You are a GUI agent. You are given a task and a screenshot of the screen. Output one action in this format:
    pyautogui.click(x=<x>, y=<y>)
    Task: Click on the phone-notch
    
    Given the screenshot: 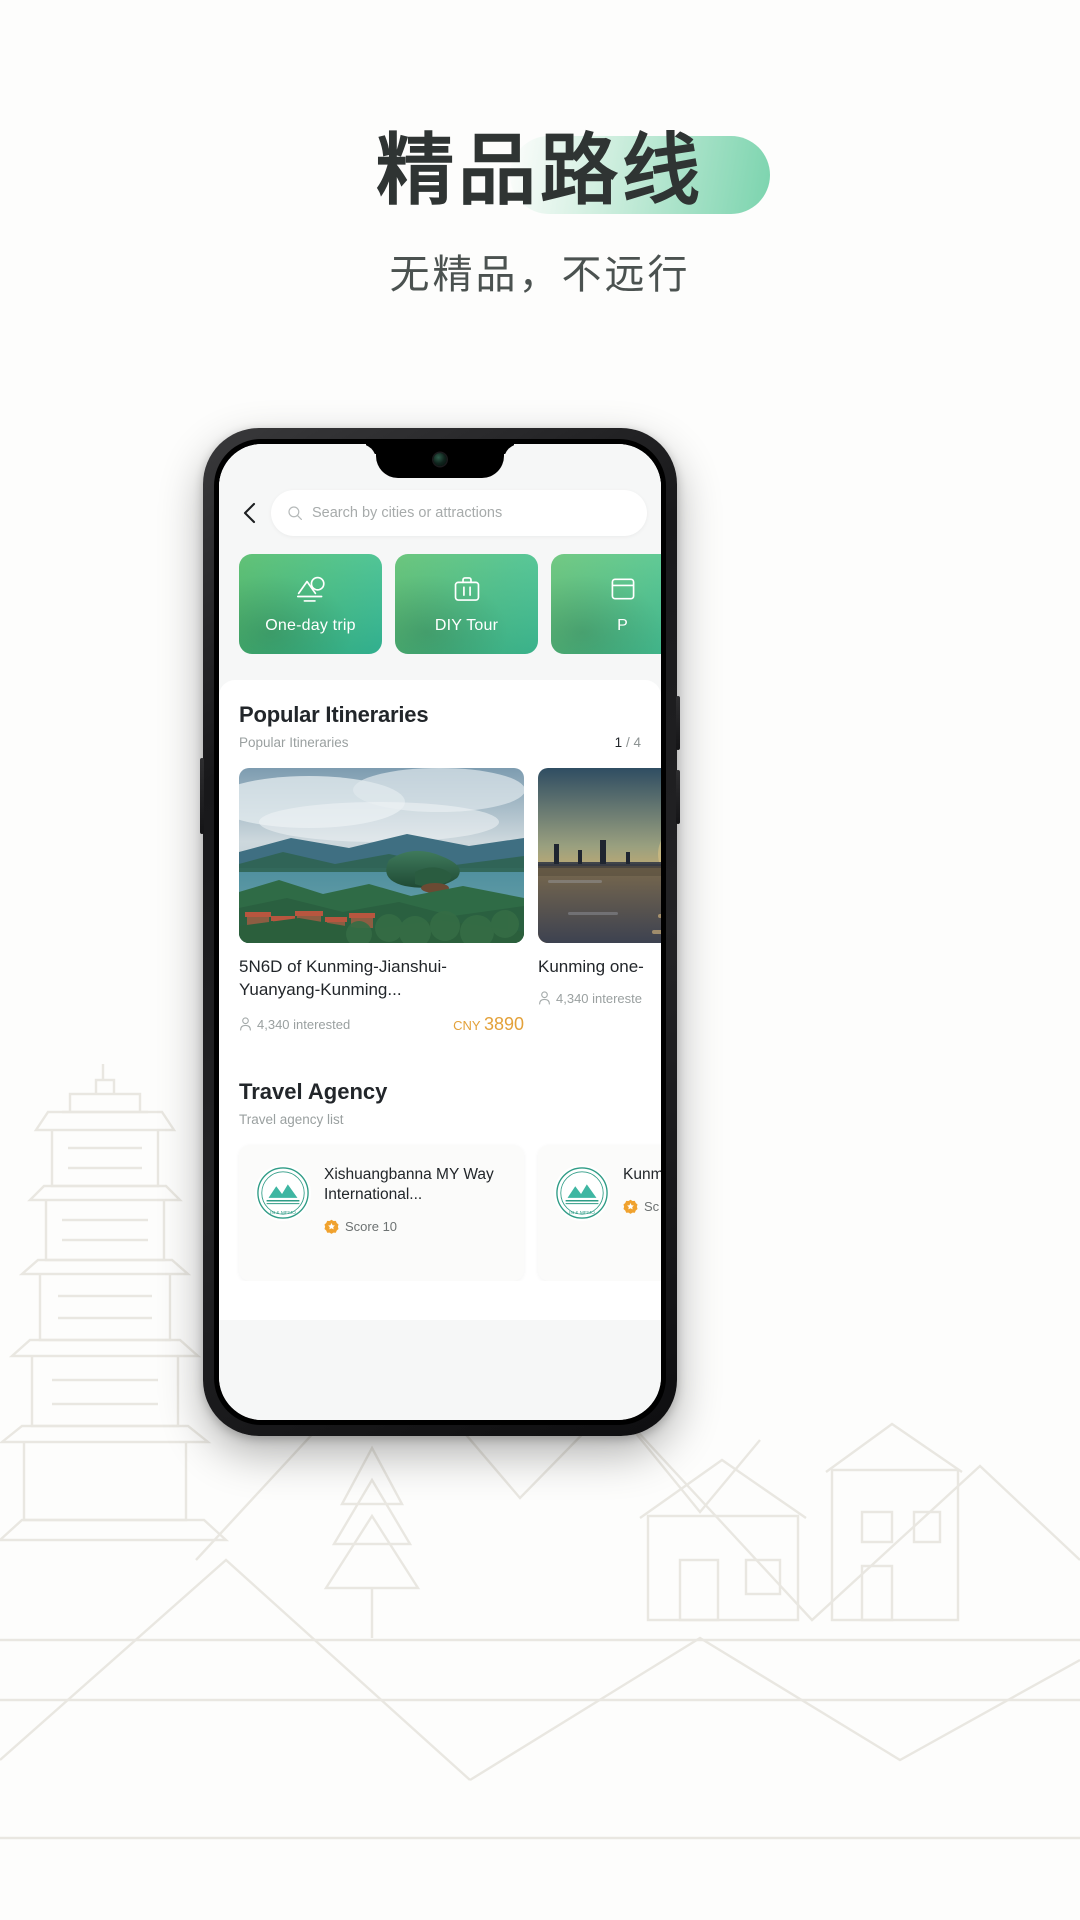 What is the action you would take?
    pyautogui.click(x=440, y=461)
    